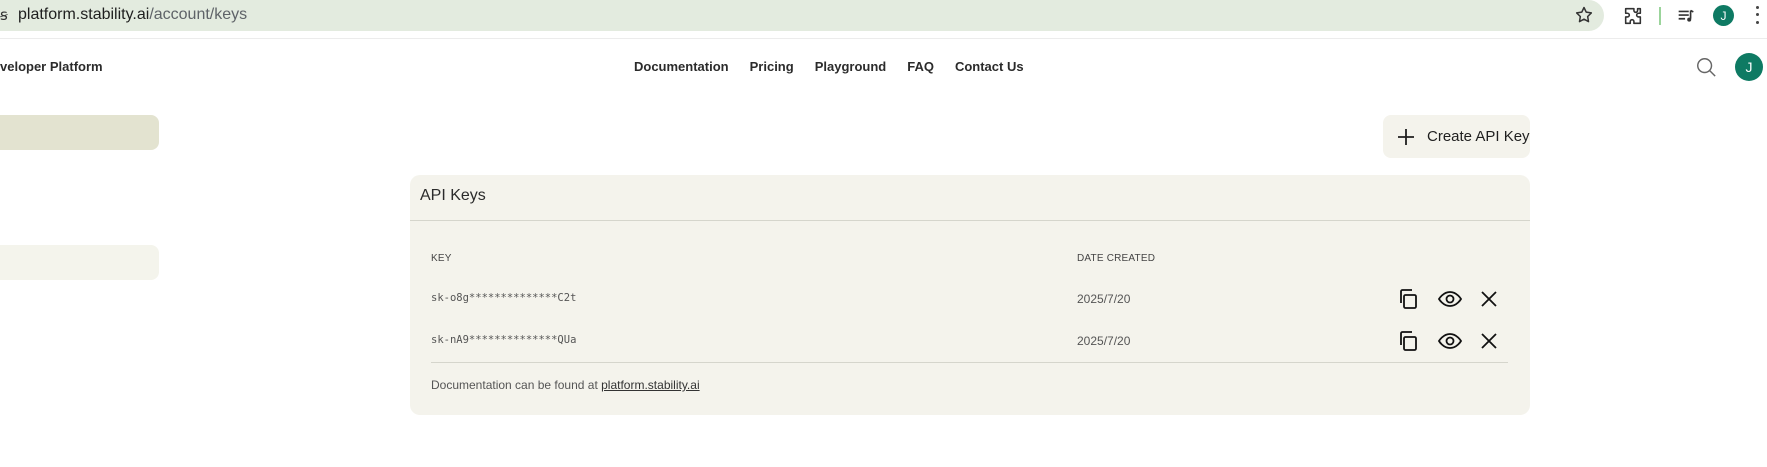  Describe the element at coordinates (681, 66) in the screenshot. I see `nav-documentation: Documentation` at that location.